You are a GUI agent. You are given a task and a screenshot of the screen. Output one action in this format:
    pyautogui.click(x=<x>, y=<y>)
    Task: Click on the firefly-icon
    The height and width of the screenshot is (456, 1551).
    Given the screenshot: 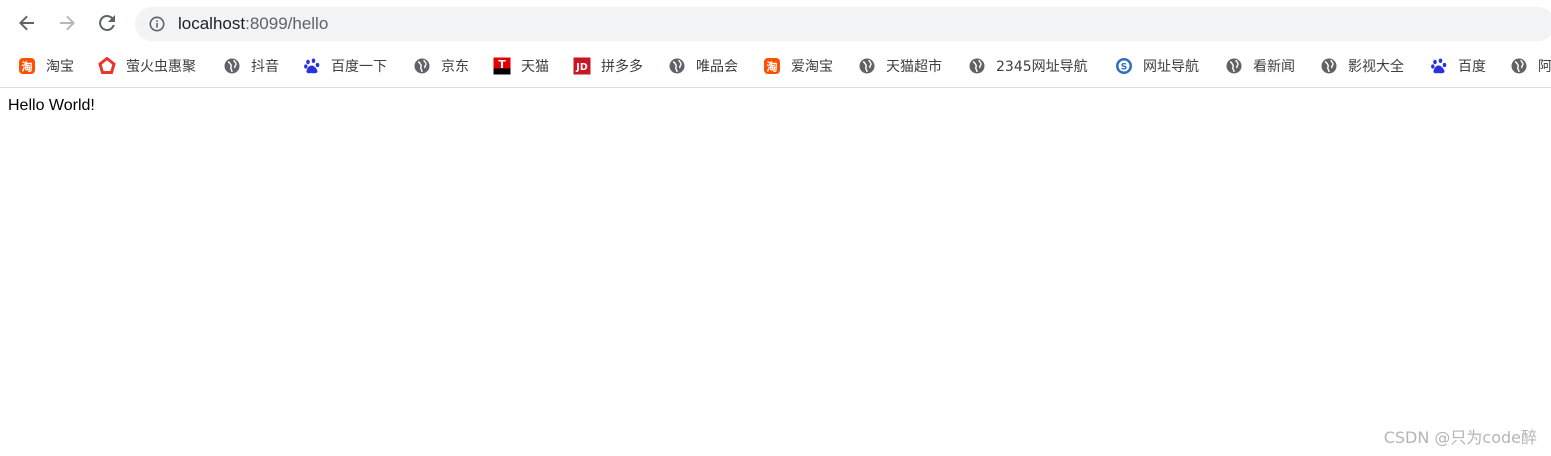 What is the action you would take?
    pyautogui.click(x=107, y=66)
    